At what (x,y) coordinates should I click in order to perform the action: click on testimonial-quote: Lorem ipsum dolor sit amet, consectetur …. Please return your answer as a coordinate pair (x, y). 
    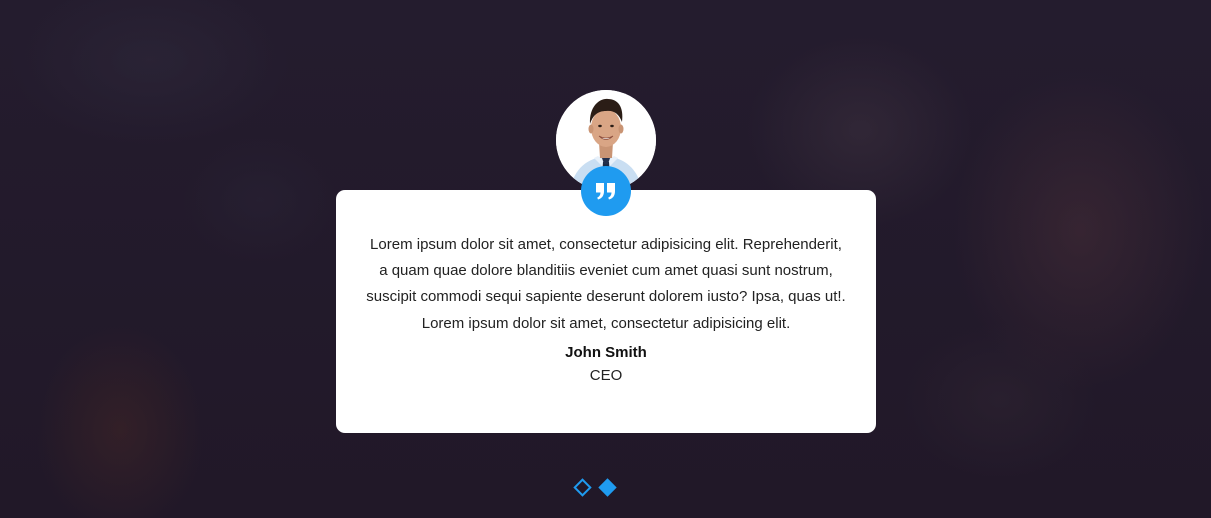
    Looking at the image, I should click on (606, 284).